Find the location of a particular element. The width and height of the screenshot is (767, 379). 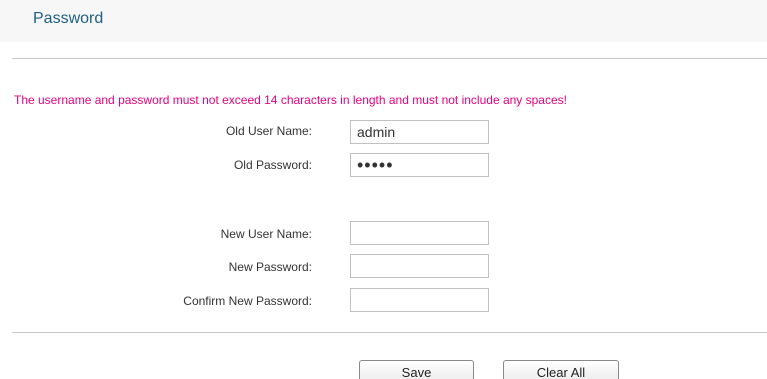

new-password-label: New Password: is located at coordinates (270, 267).